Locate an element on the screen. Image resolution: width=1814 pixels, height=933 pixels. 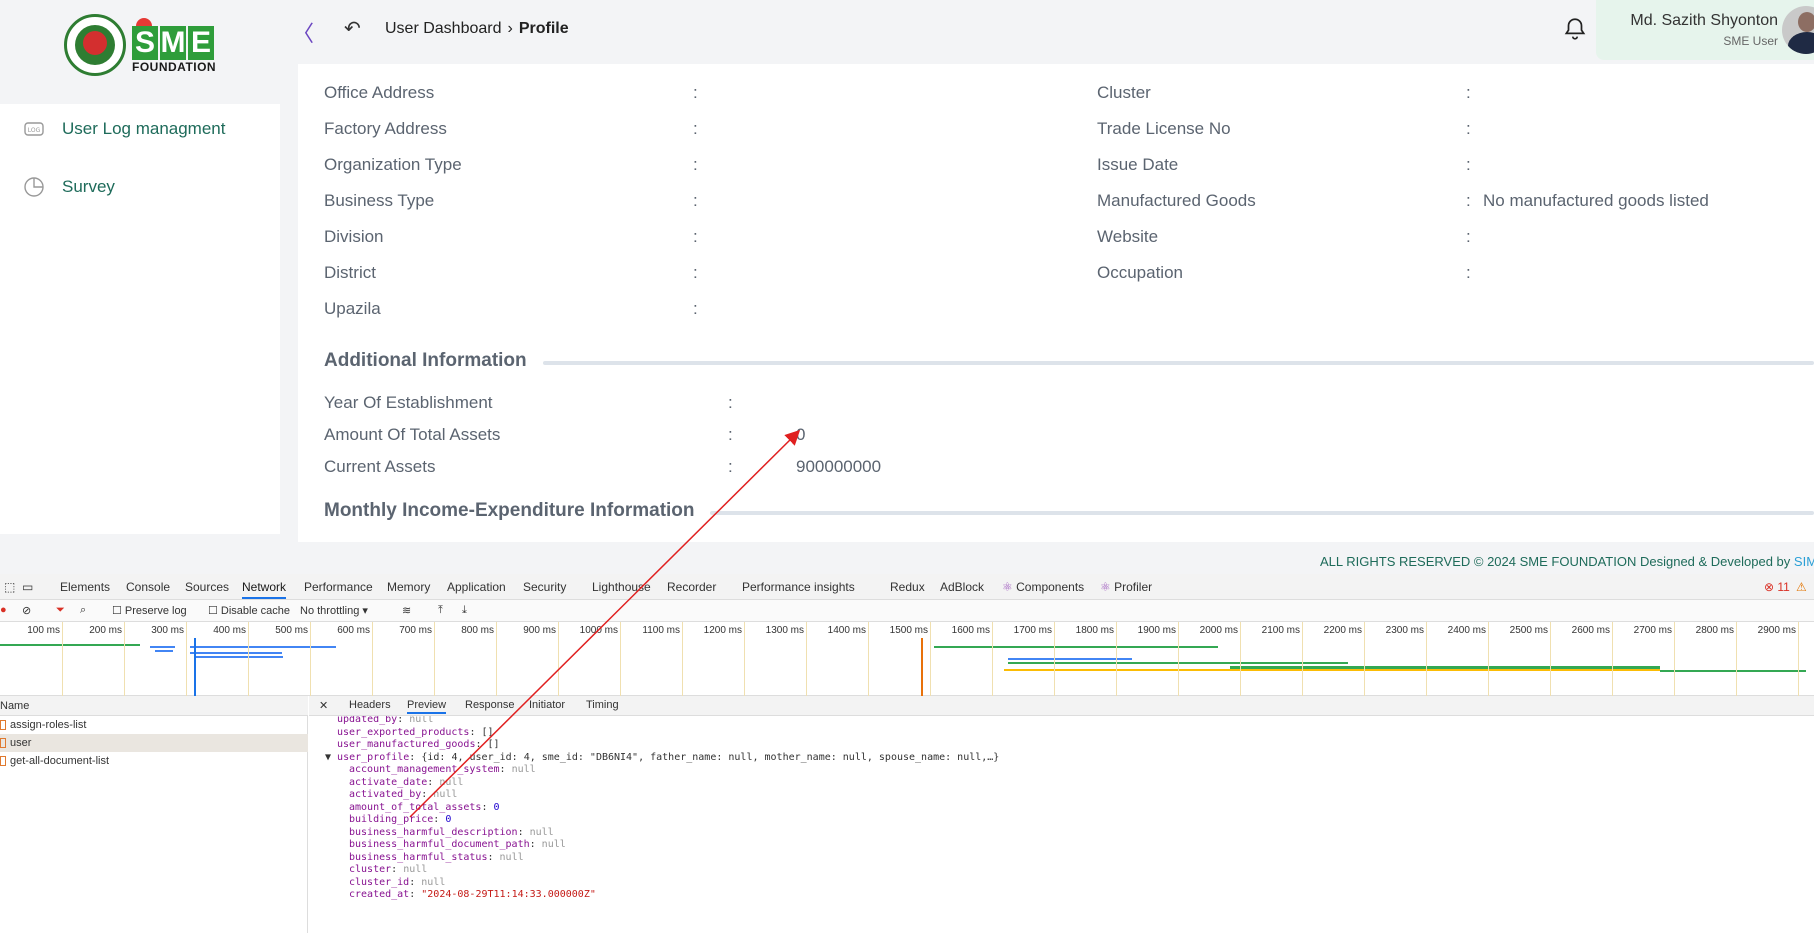
breadcrumb-current: Profile is located at coordinates (543, 28).